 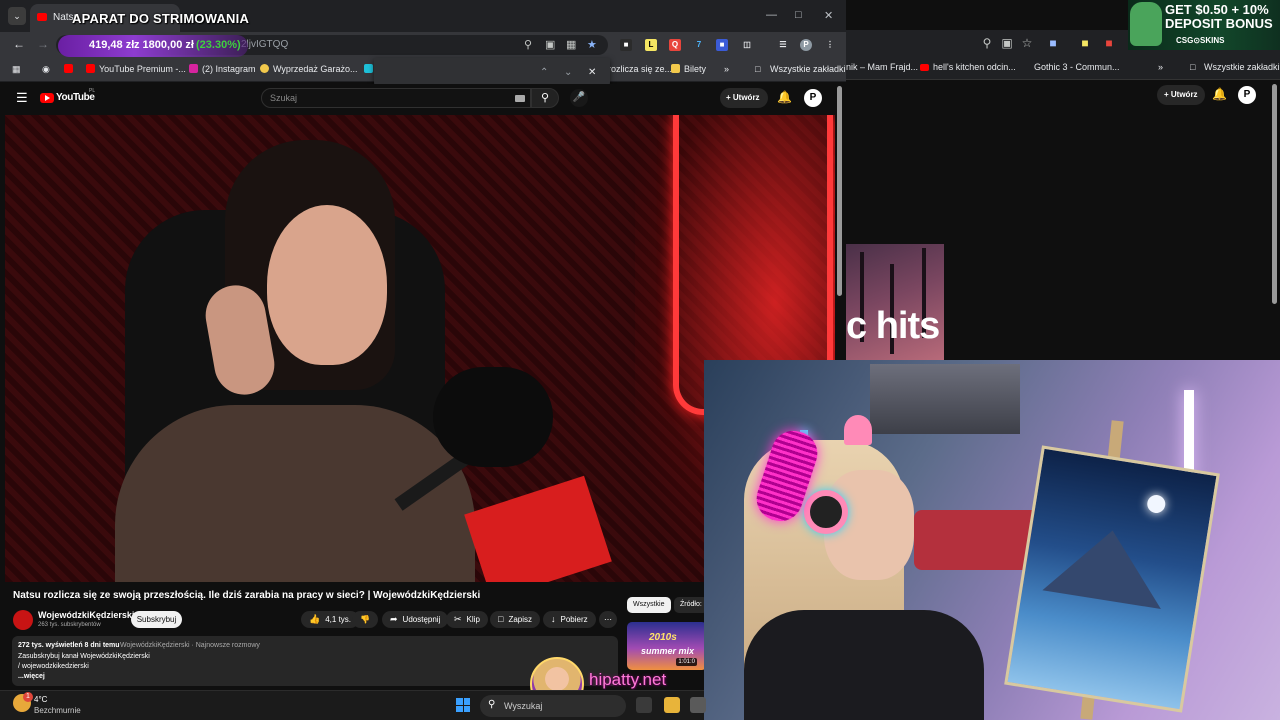 What do you see at coordinates (649, 605) in the screenshot?
I see `chip-all: Wszystkie` at bounding box center [649, 605].